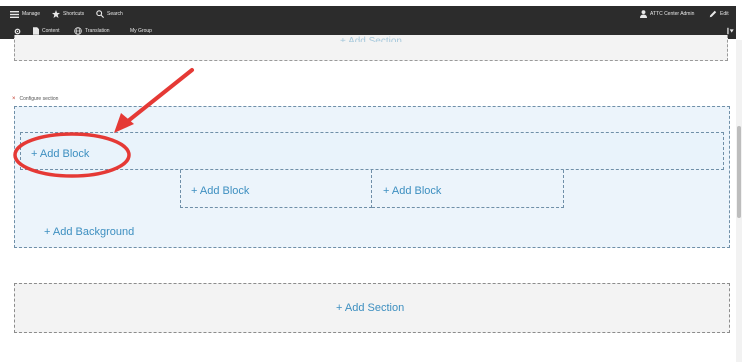 This screenshot has height=362, width=742. I want to click on close-icon: ×, so click(14, 99).